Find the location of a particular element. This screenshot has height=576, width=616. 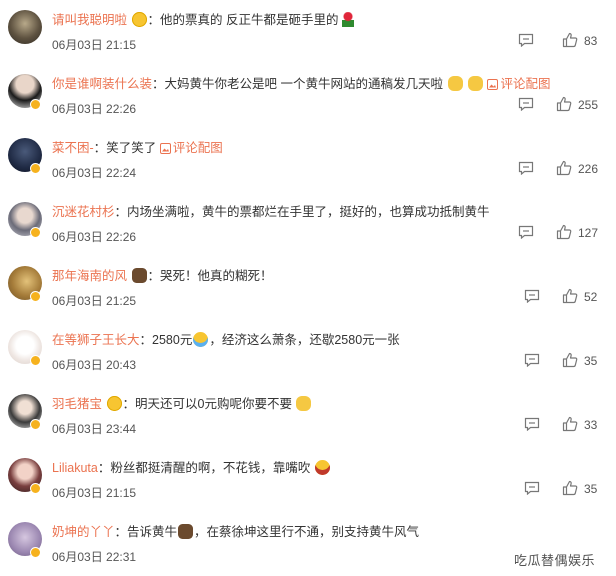

avatar is located at coordinates (25, 27).